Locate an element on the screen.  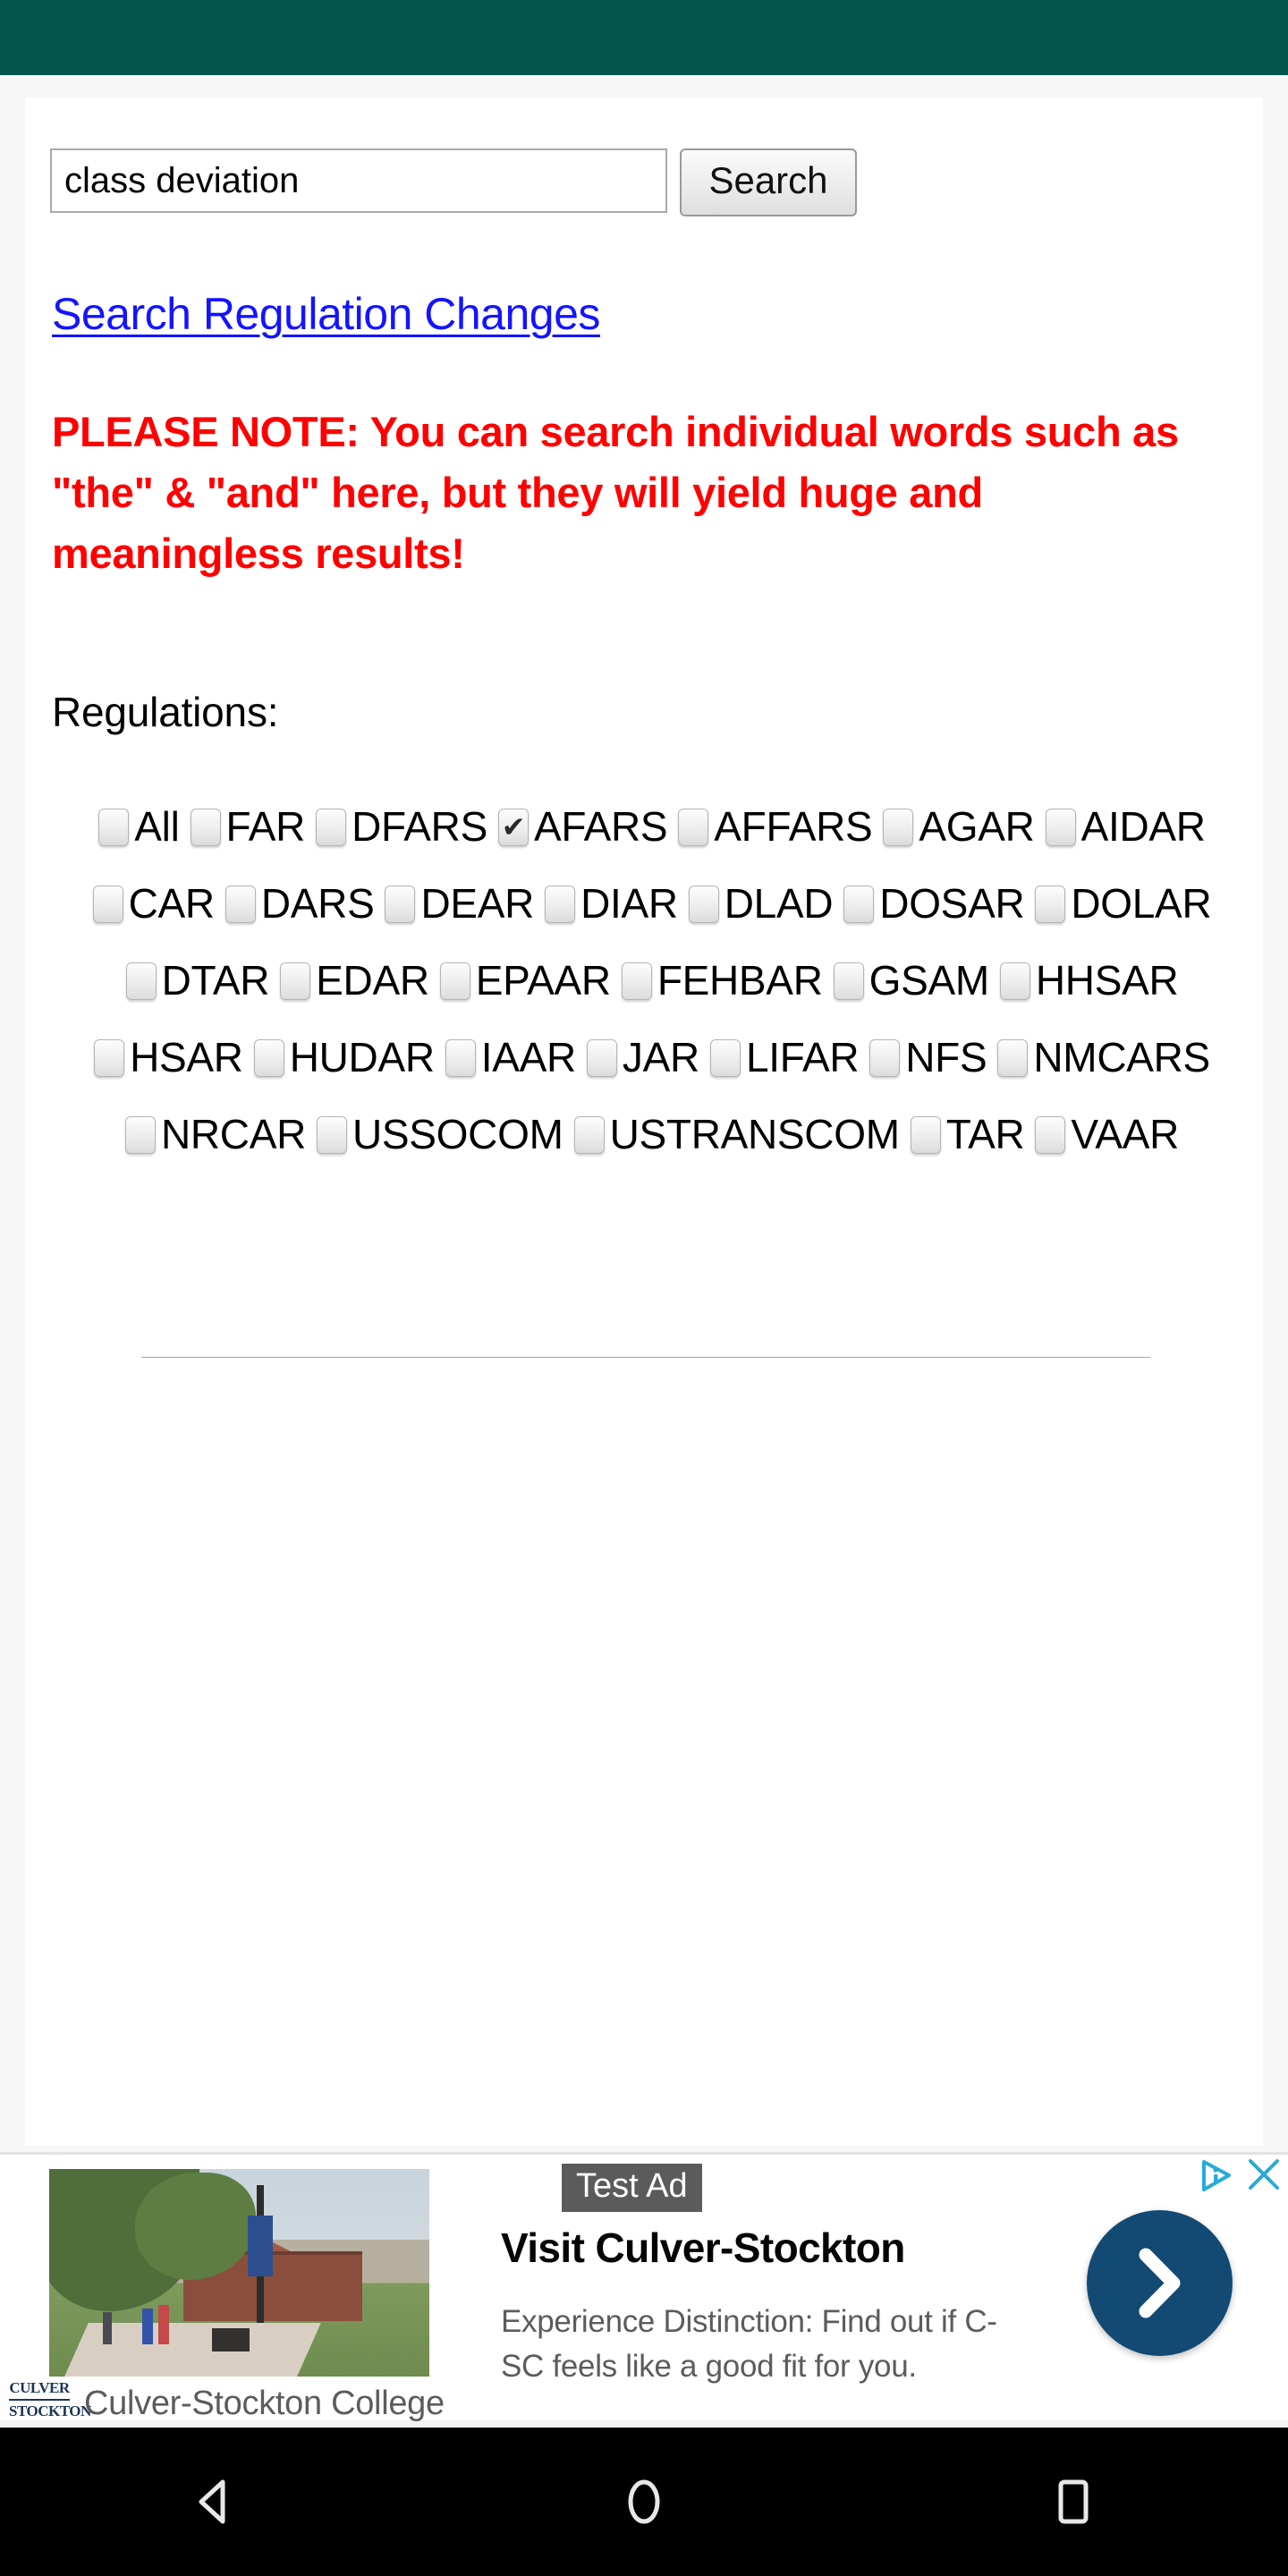
regulation-checkbox-dfars: DFARS is located at coordinates (396, 826).